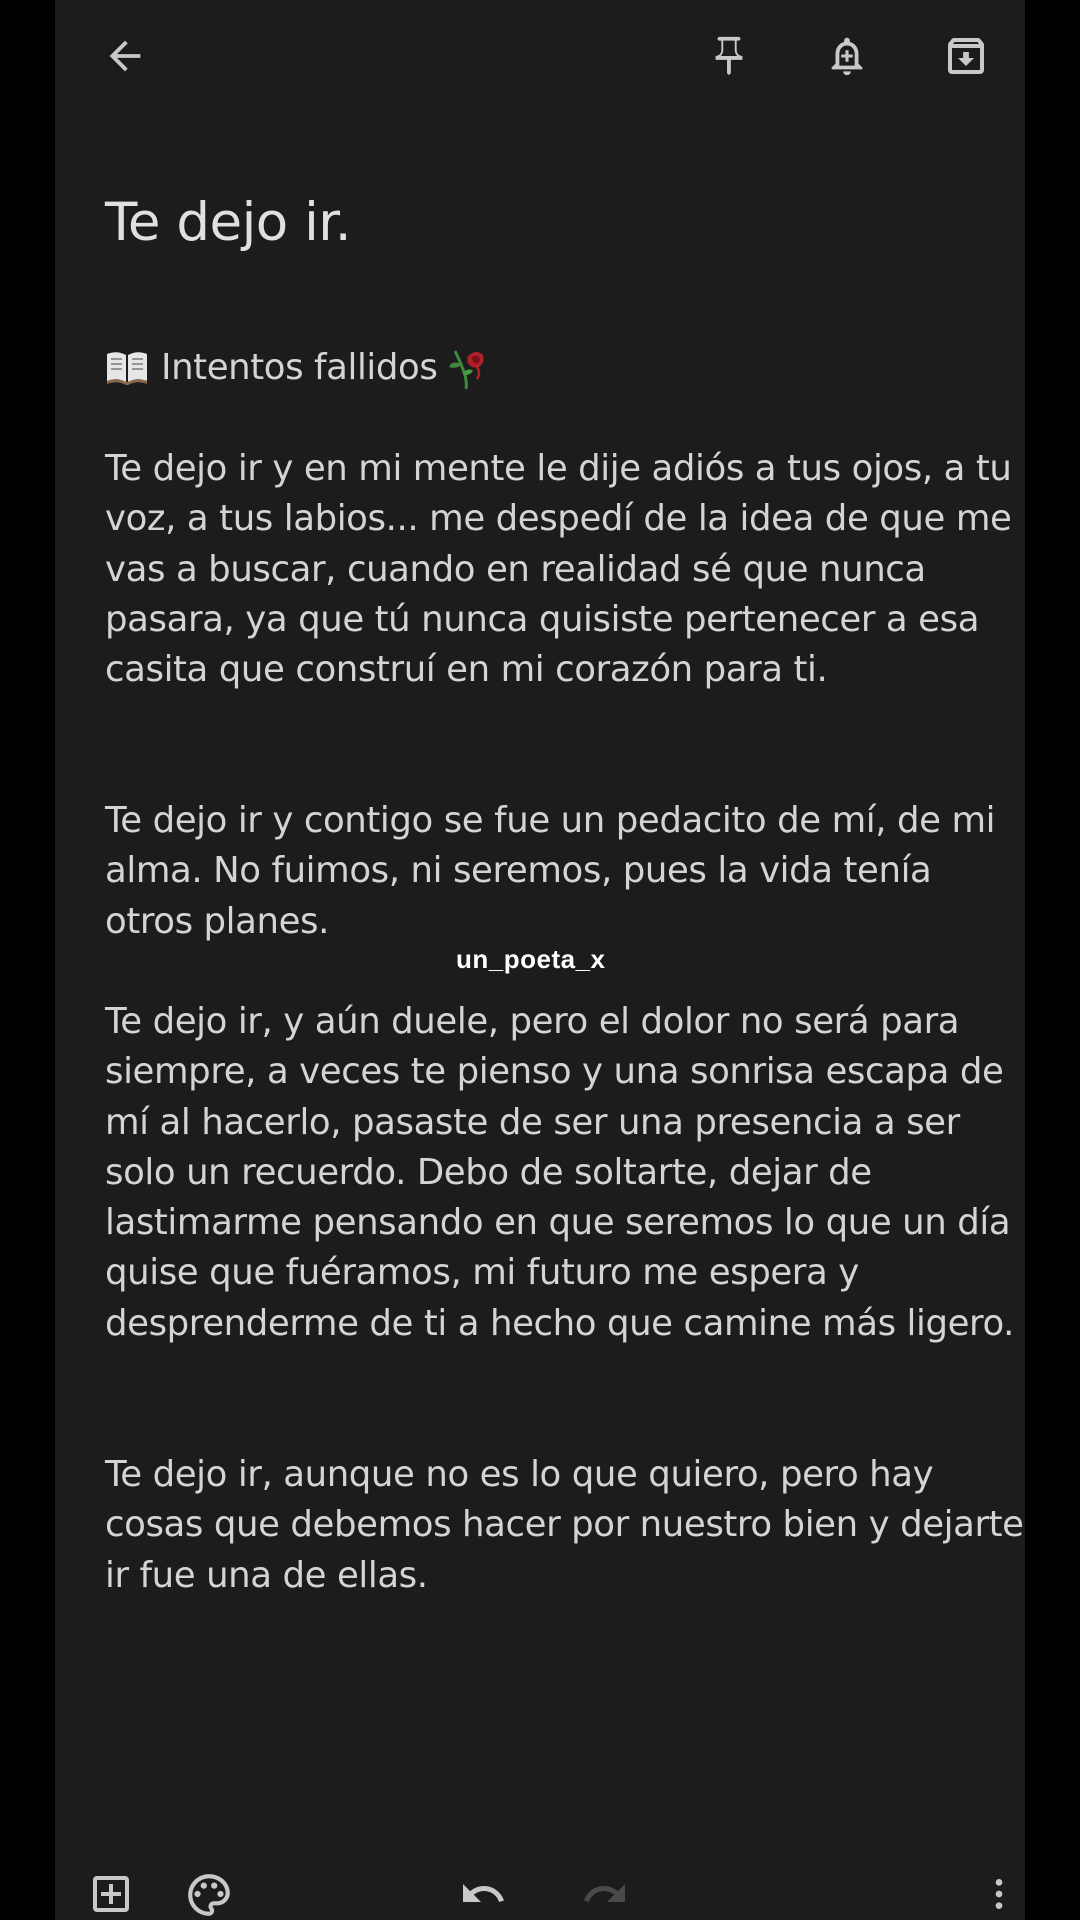 Image resolution: width=1080 pixels, height=1920 pixels. What do you see at coordinates (996, 1895) in the screenshot?
I see `more-vert-icon` at bounding box center [996, 1895].